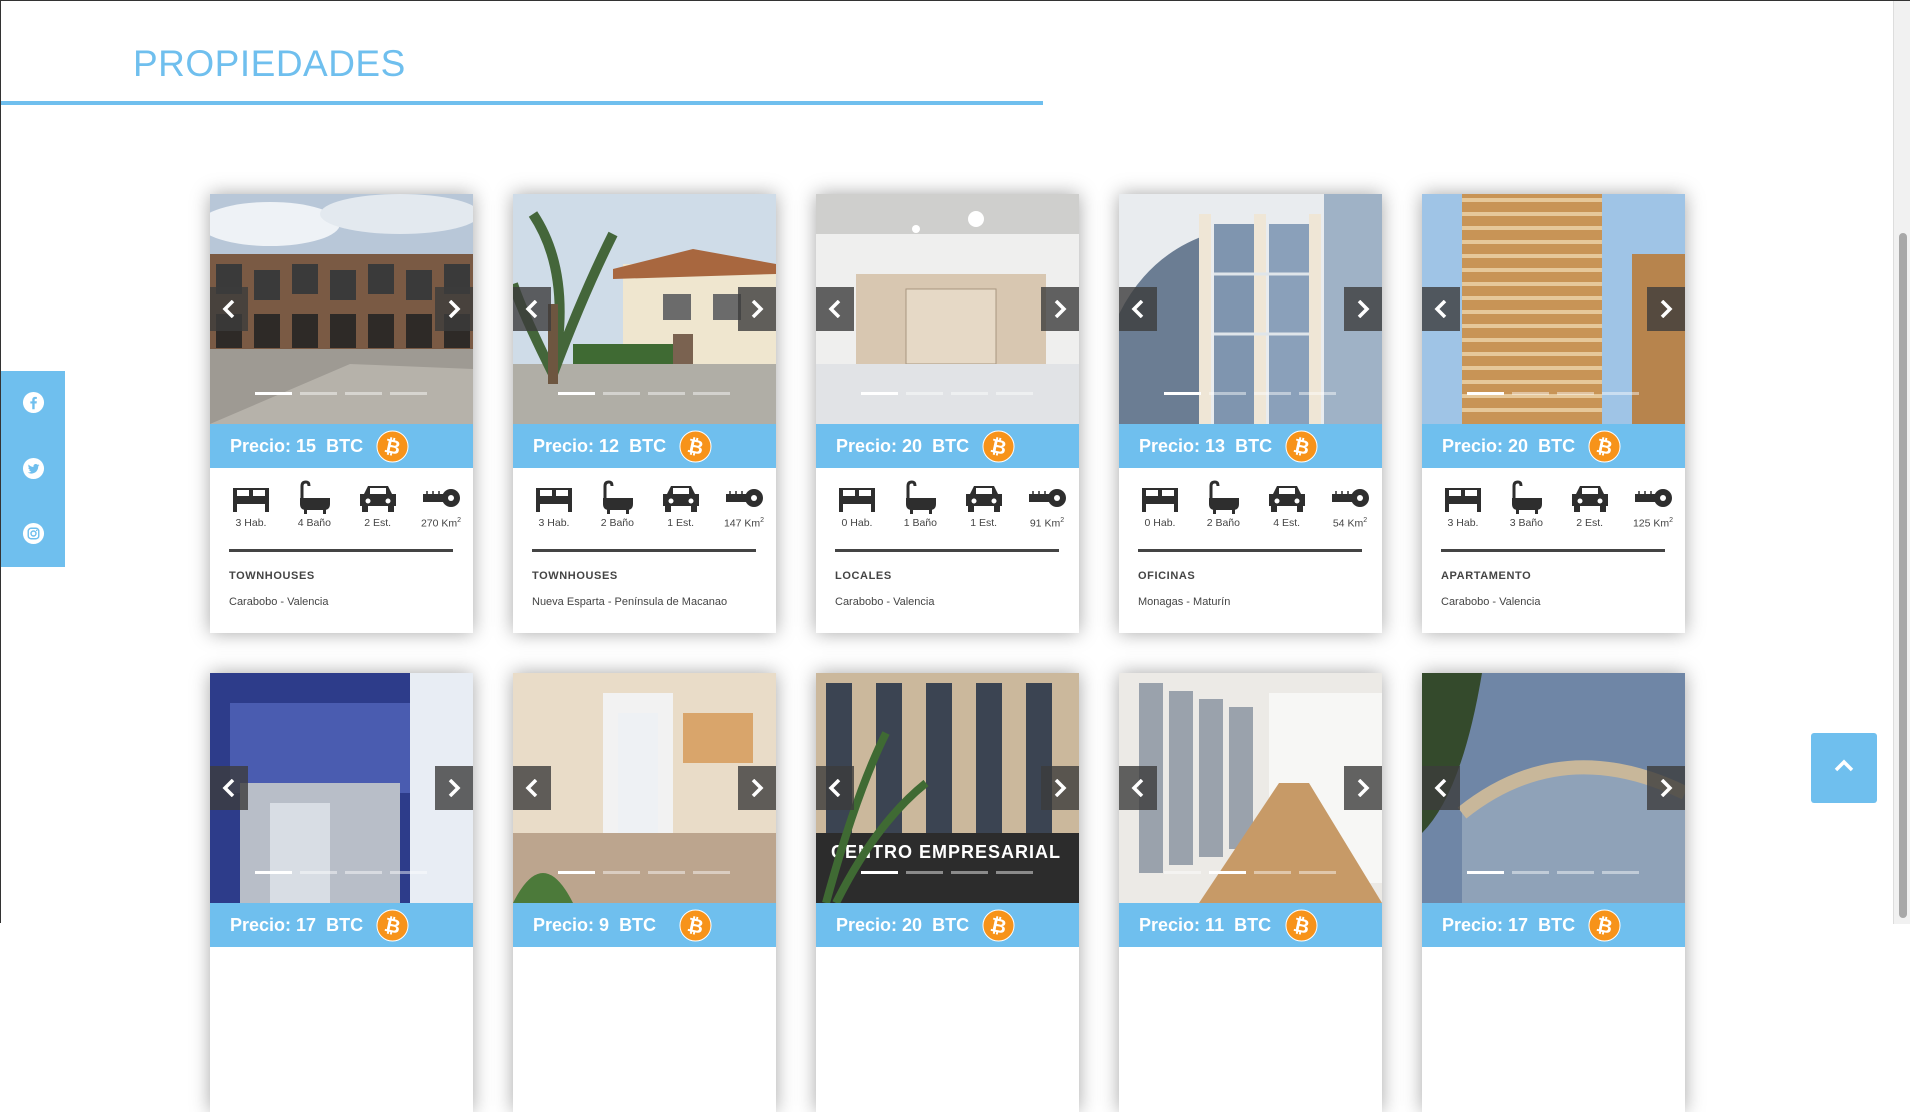  What do you see at coordinates (554, 505) in the screenshot?
I see `rooms-feature: 3 Hab.` at bounding box center [554, 505].